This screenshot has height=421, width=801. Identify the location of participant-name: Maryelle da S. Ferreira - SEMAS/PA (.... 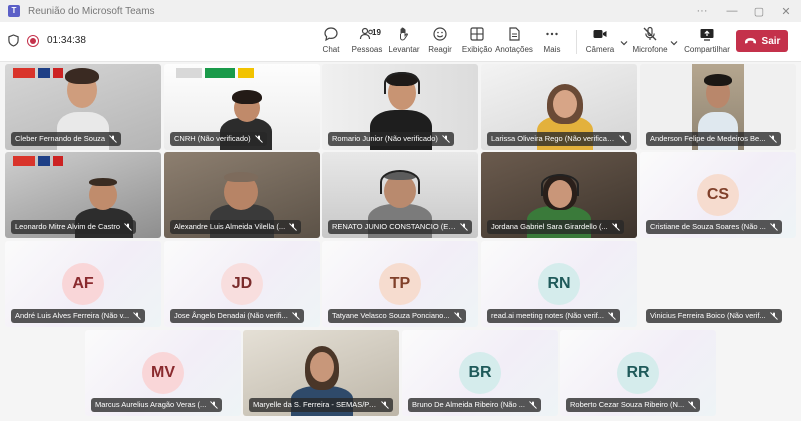
(321, 405).